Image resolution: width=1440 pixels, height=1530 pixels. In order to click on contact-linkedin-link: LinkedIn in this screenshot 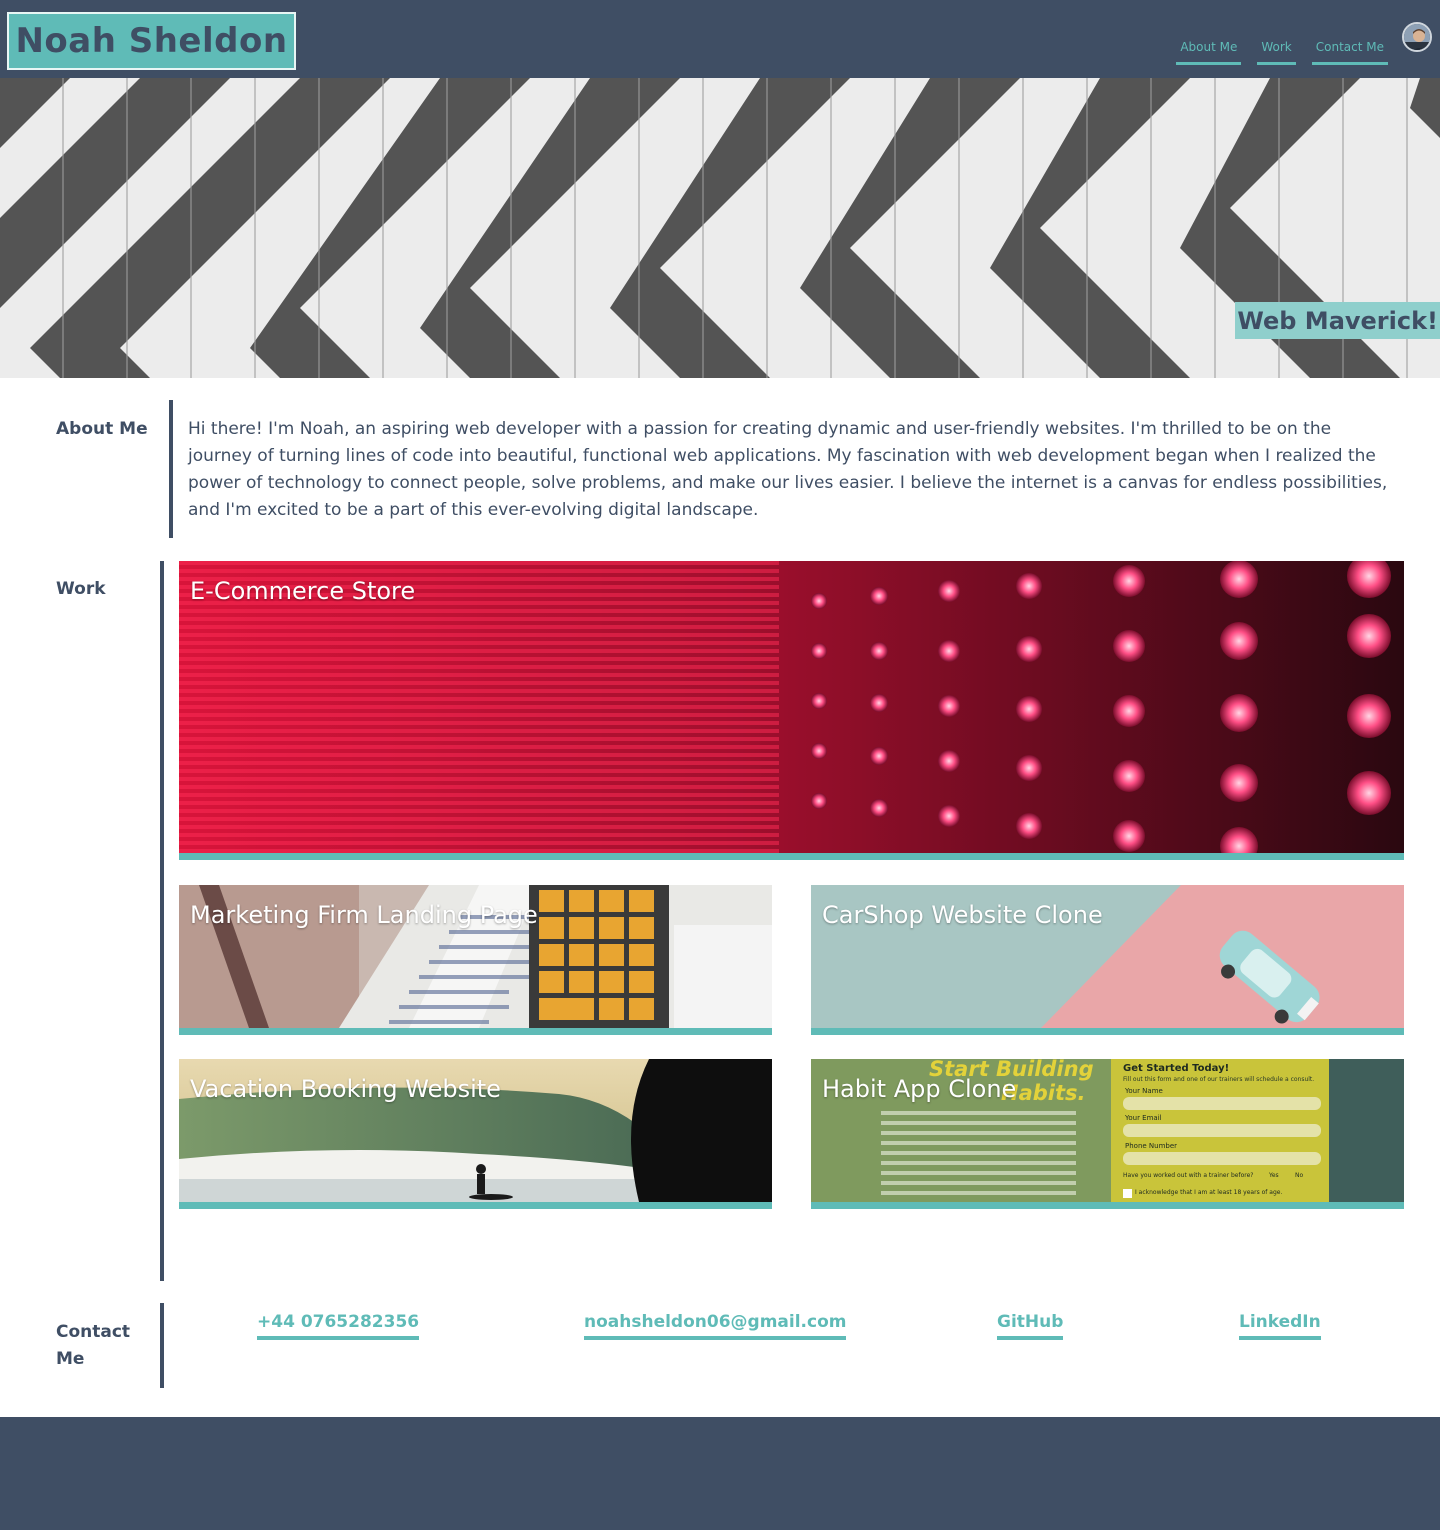, I will do `click(1280, 1326)`.